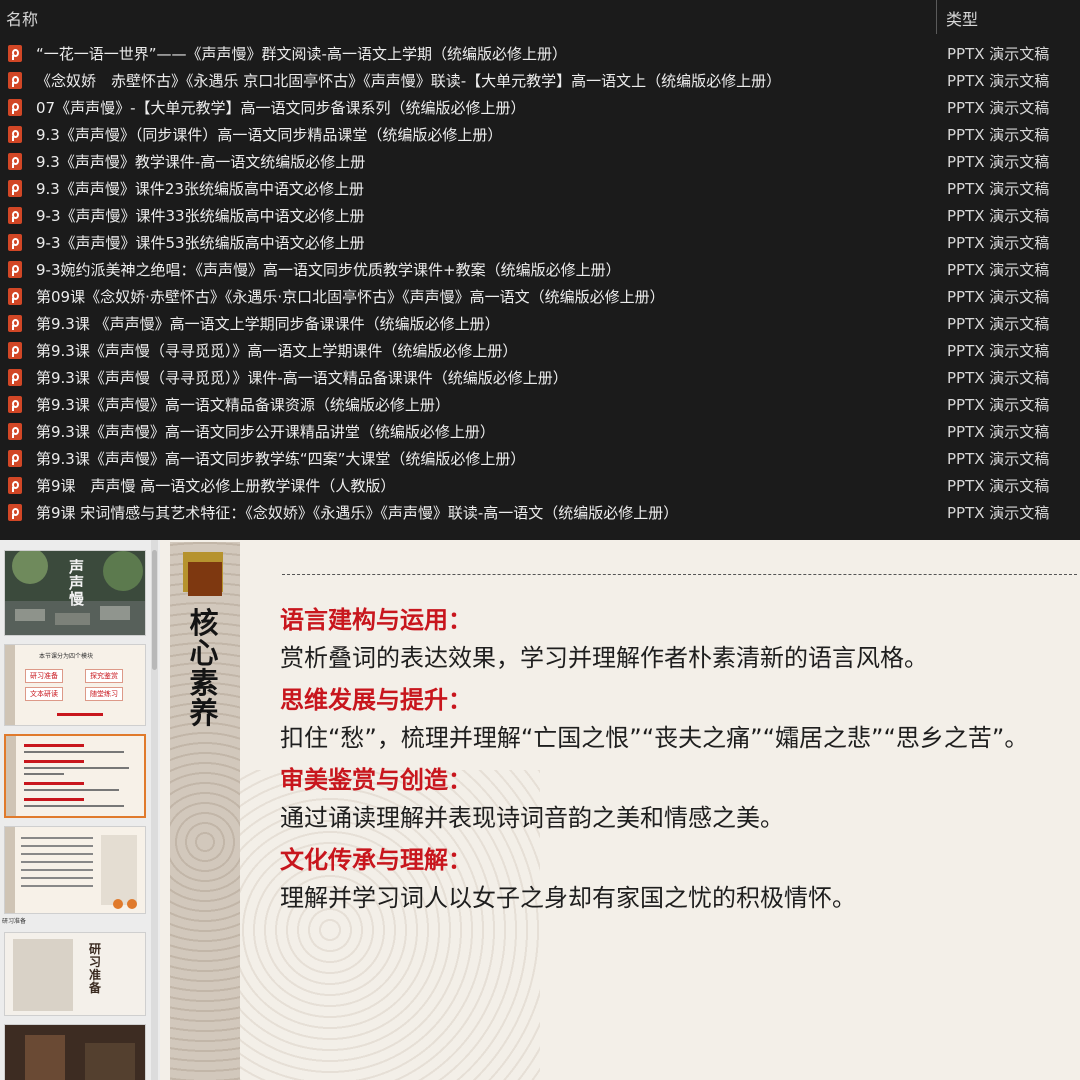  I want to click on file-row: 9-3《声声慢》课件53张统编版高中语文必修上册 PPTX 演示文稿, so click(540, 242).